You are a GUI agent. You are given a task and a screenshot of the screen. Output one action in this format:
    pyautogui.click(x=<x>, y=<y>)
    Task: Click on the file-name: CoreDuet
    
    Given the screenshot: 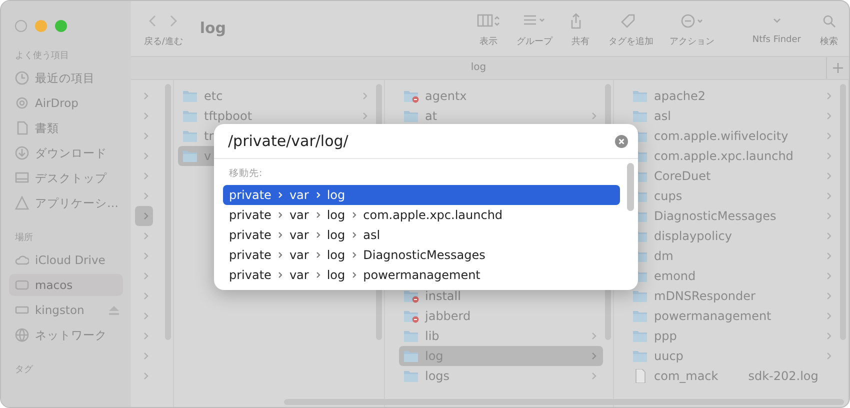 What is the action you would take?
    pyautogui.click(x=682, y=176)
    